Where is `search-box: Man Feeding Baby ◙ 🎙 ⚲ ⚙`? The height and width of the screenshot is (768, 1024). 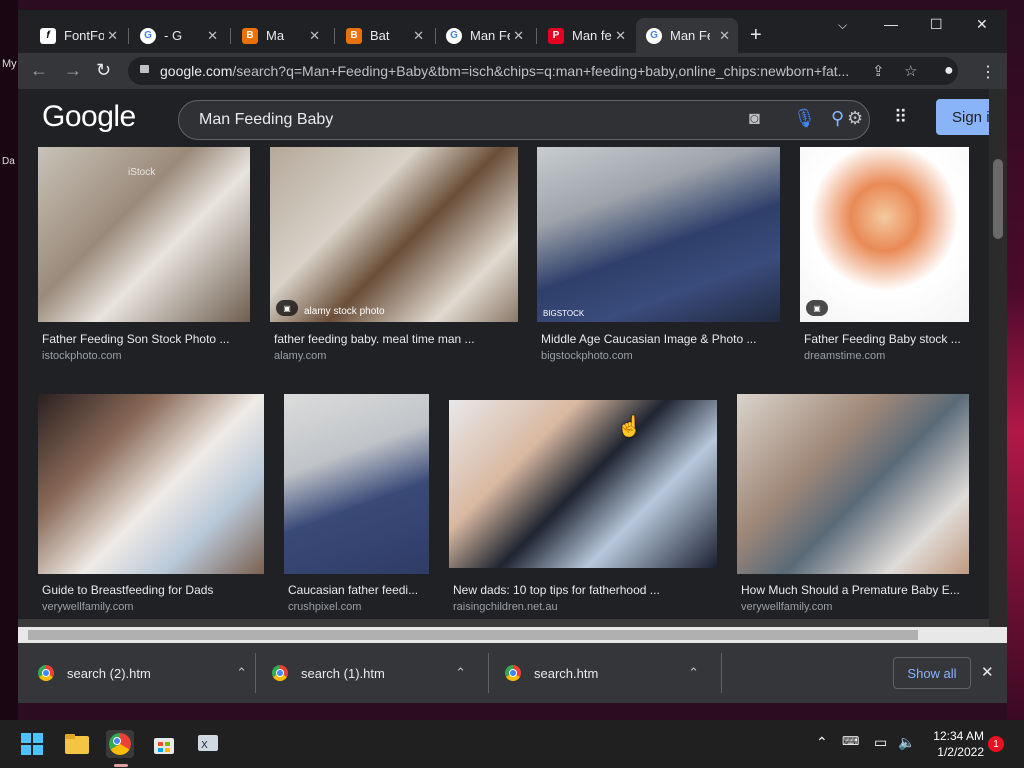
search-box: Man Feeding Baby ◙ 🎙 ⚲ ⚙ is located at coordinates (524, 120).